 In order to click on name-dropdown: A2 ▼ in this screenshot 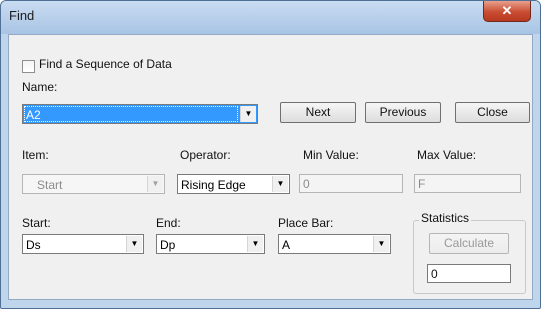, I will do `click(140, 114)`.